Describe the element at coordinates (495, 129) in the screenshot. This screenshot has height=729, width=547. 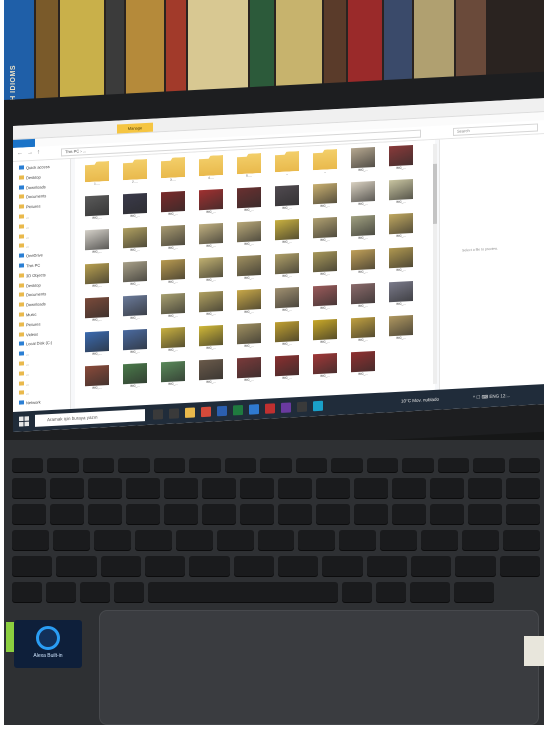
I see `search-field: Search` at that location.